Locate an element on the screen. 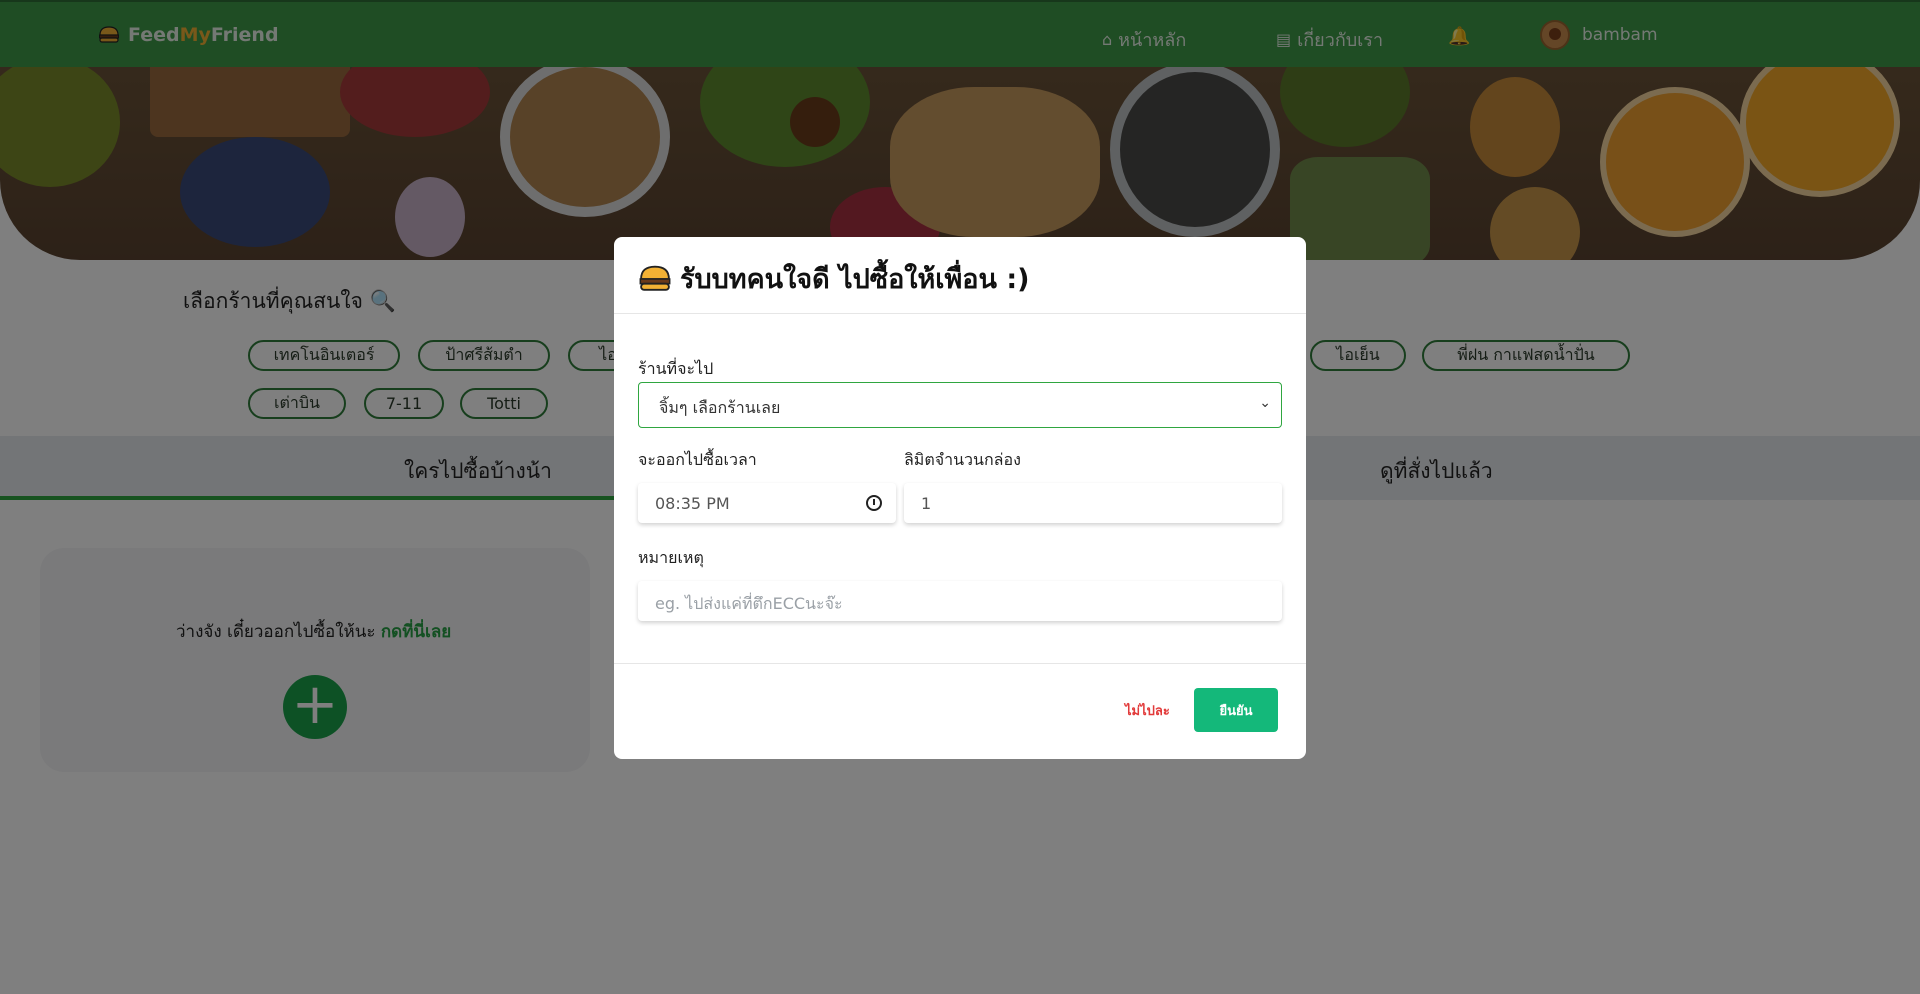 This screenshot has height=994, width=1920. modal-title: รับบทคนใจดี ไปซื้อให้เพื่อน :) is located at coordinates (834, 278).